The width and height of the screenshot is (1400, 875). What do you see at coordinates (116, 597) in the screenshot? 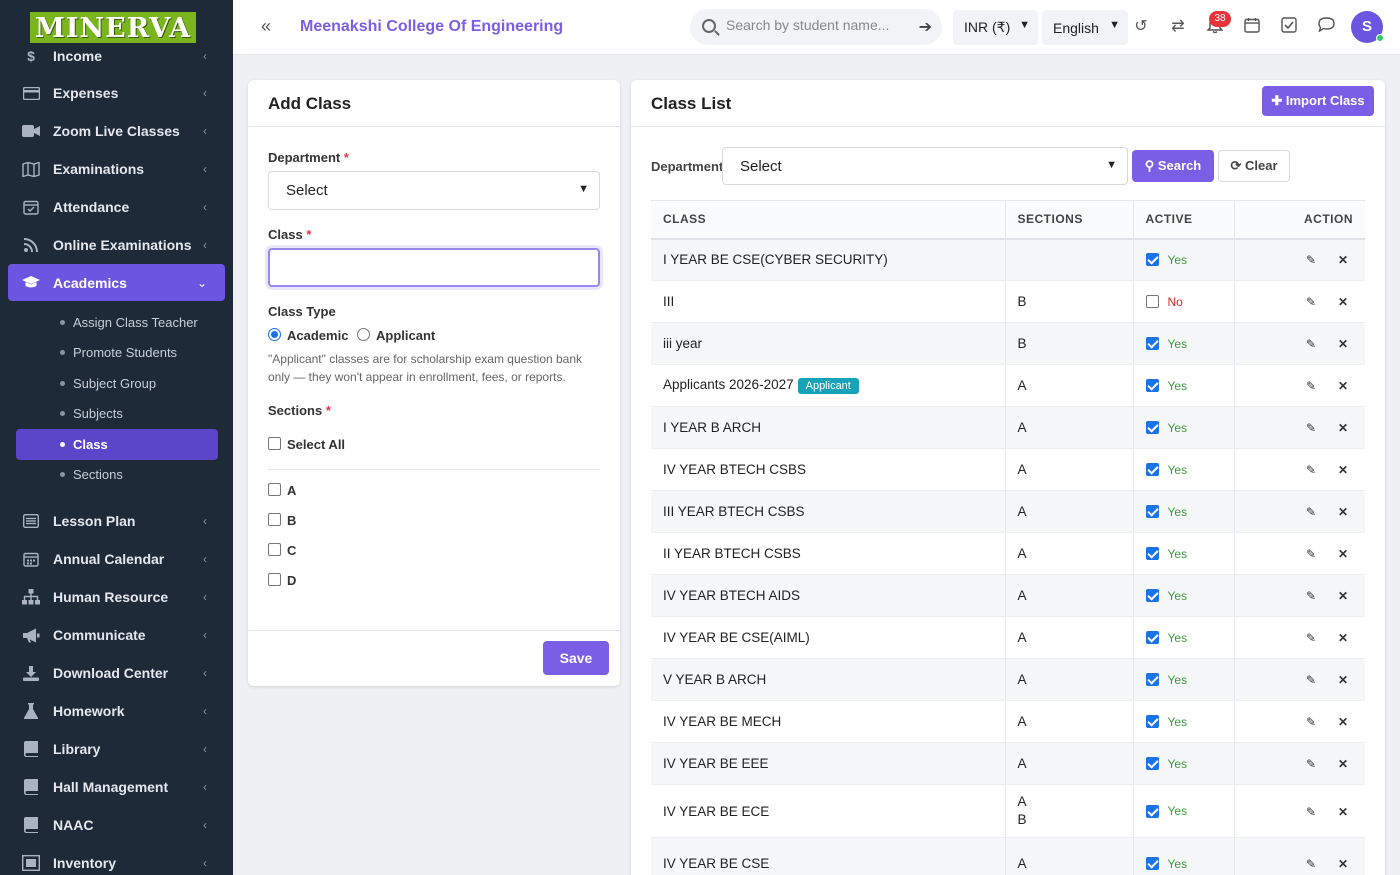
I see `sidebar-item-human-resource: Human Resource ‹` at bounding box center [116, 597].